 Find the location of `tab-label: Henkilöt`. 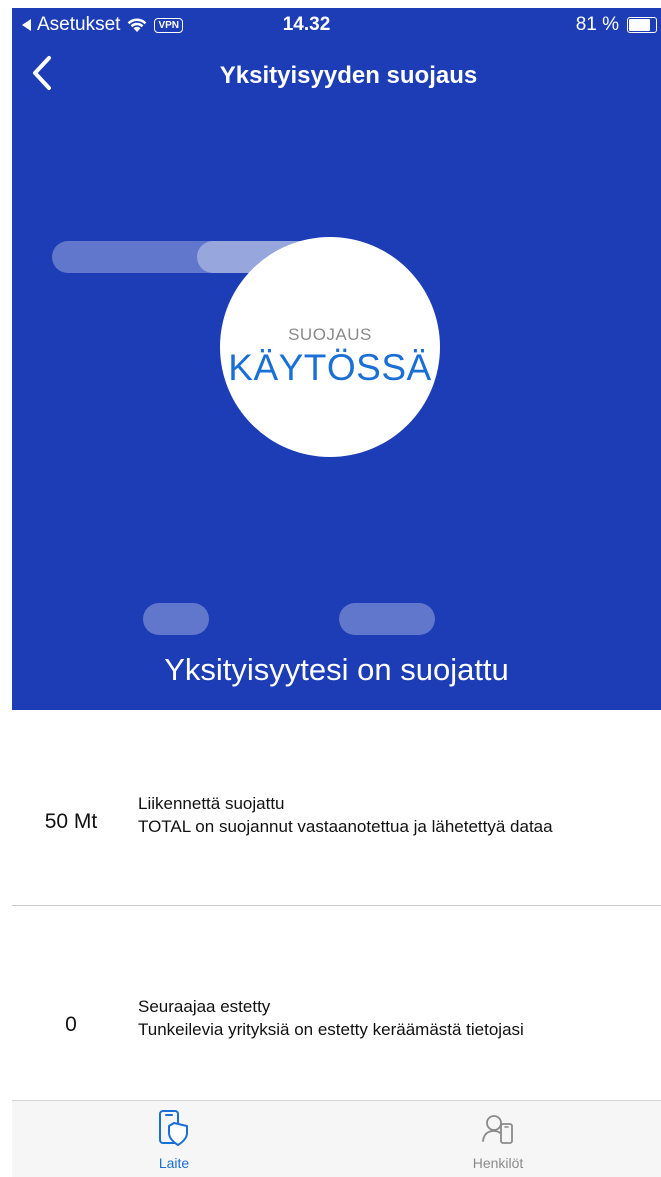

tab-label: Henkilöt is located at coordinates (498, 1163).